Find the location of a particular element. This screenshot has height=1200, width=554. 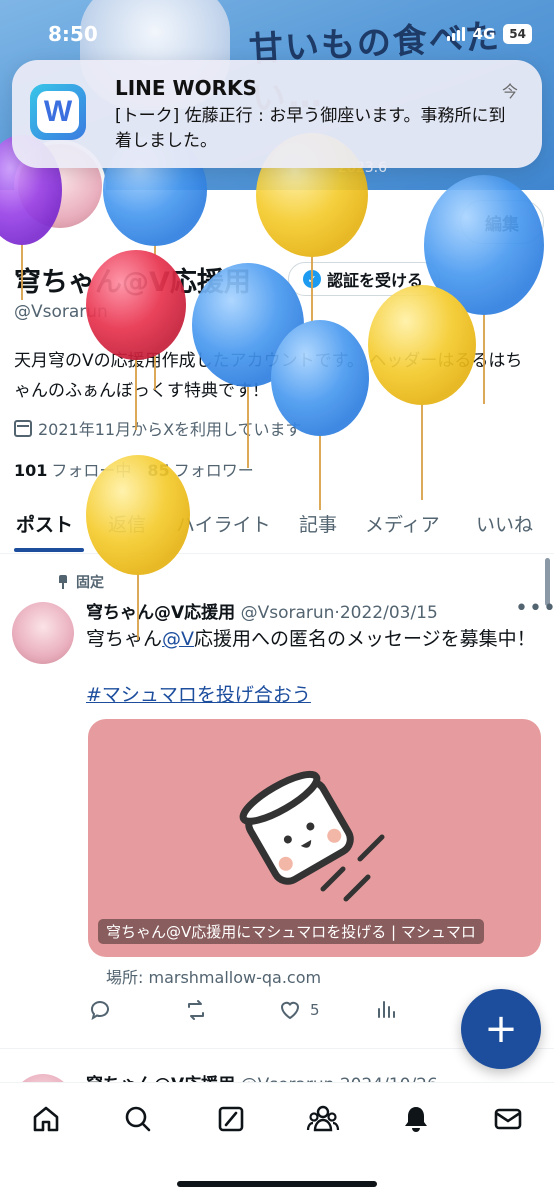

home-indicator is located at coordinates (277, 1184).